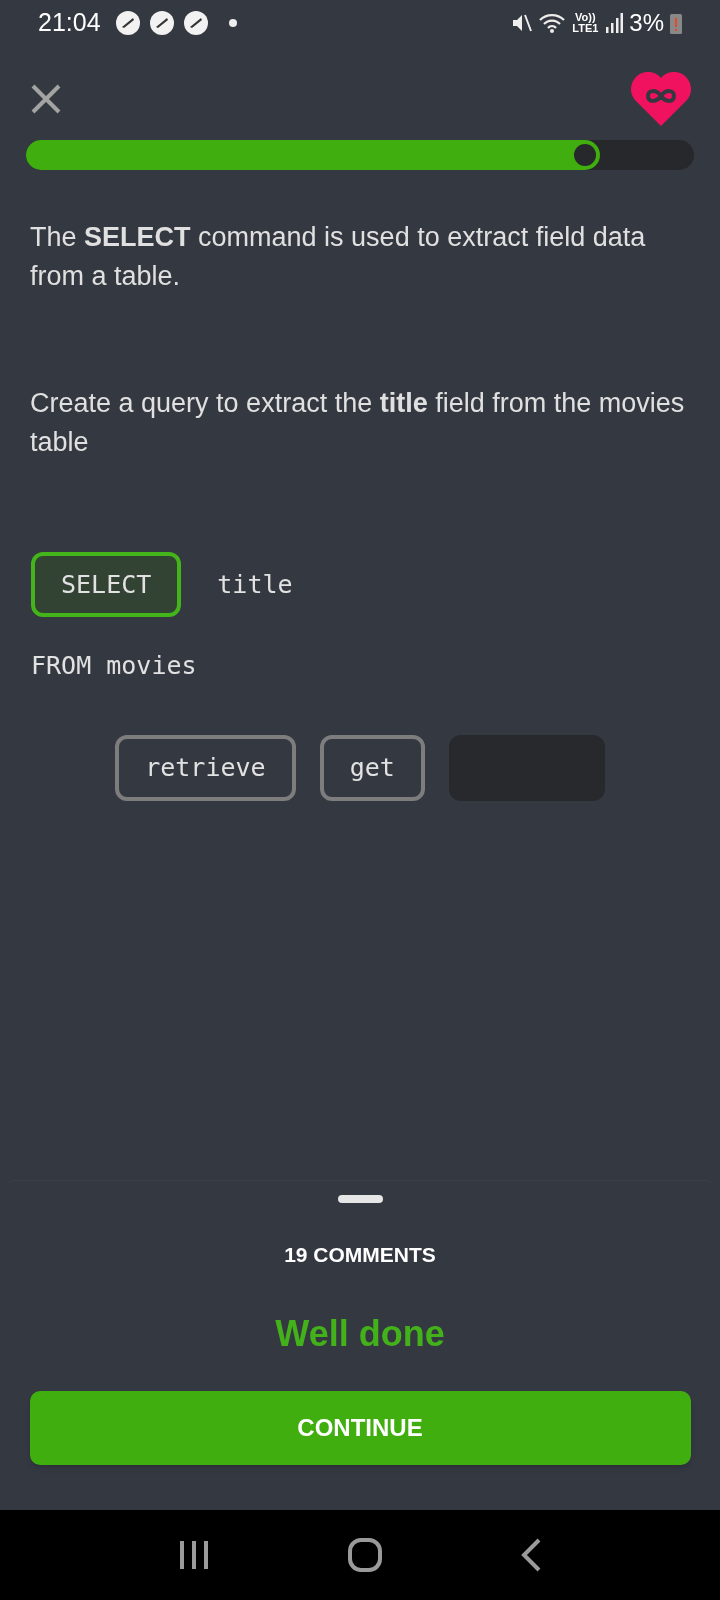 The height and width of the screenshot is (1600, 720). What do you see at coordinates (360, 1333) in the screenshot?
I see `result-message: Well done` at bounding box center [360, 1333].